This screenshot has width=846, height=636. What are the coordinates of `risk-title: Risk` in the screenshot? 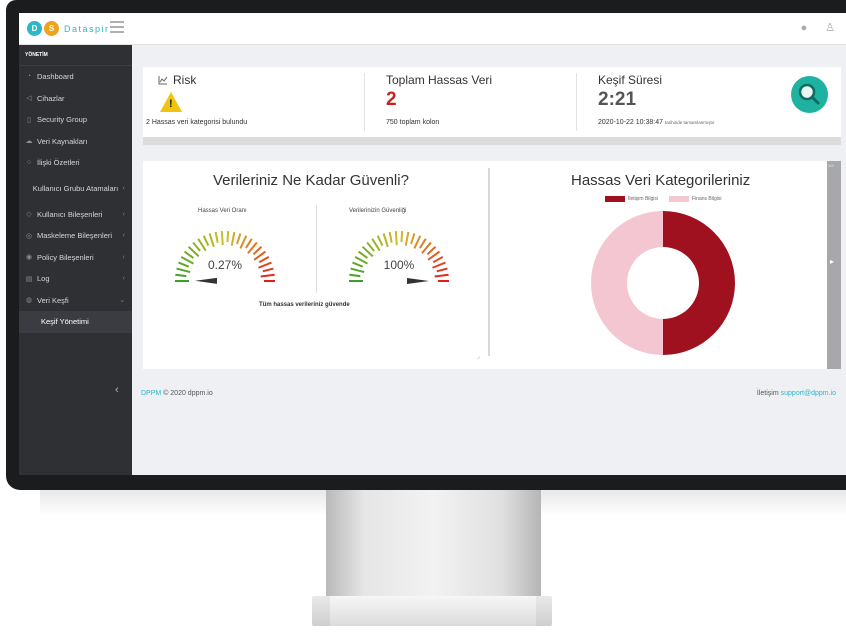 It's located at (185, 80).